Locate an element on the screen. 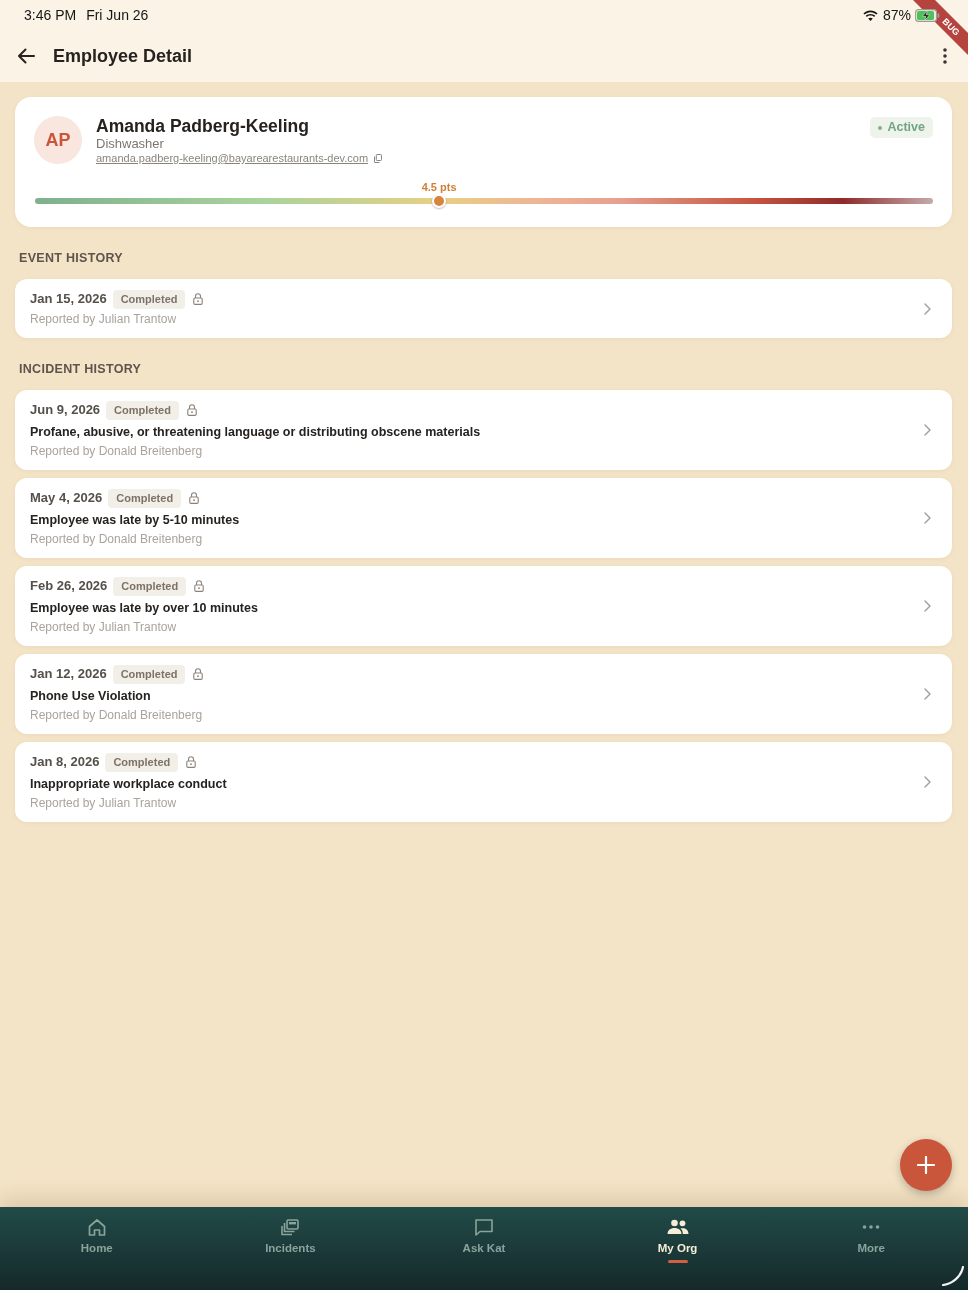 The width and height of the screenshot is (968, 1290). home-icon is located at coordinates (96, 1227).